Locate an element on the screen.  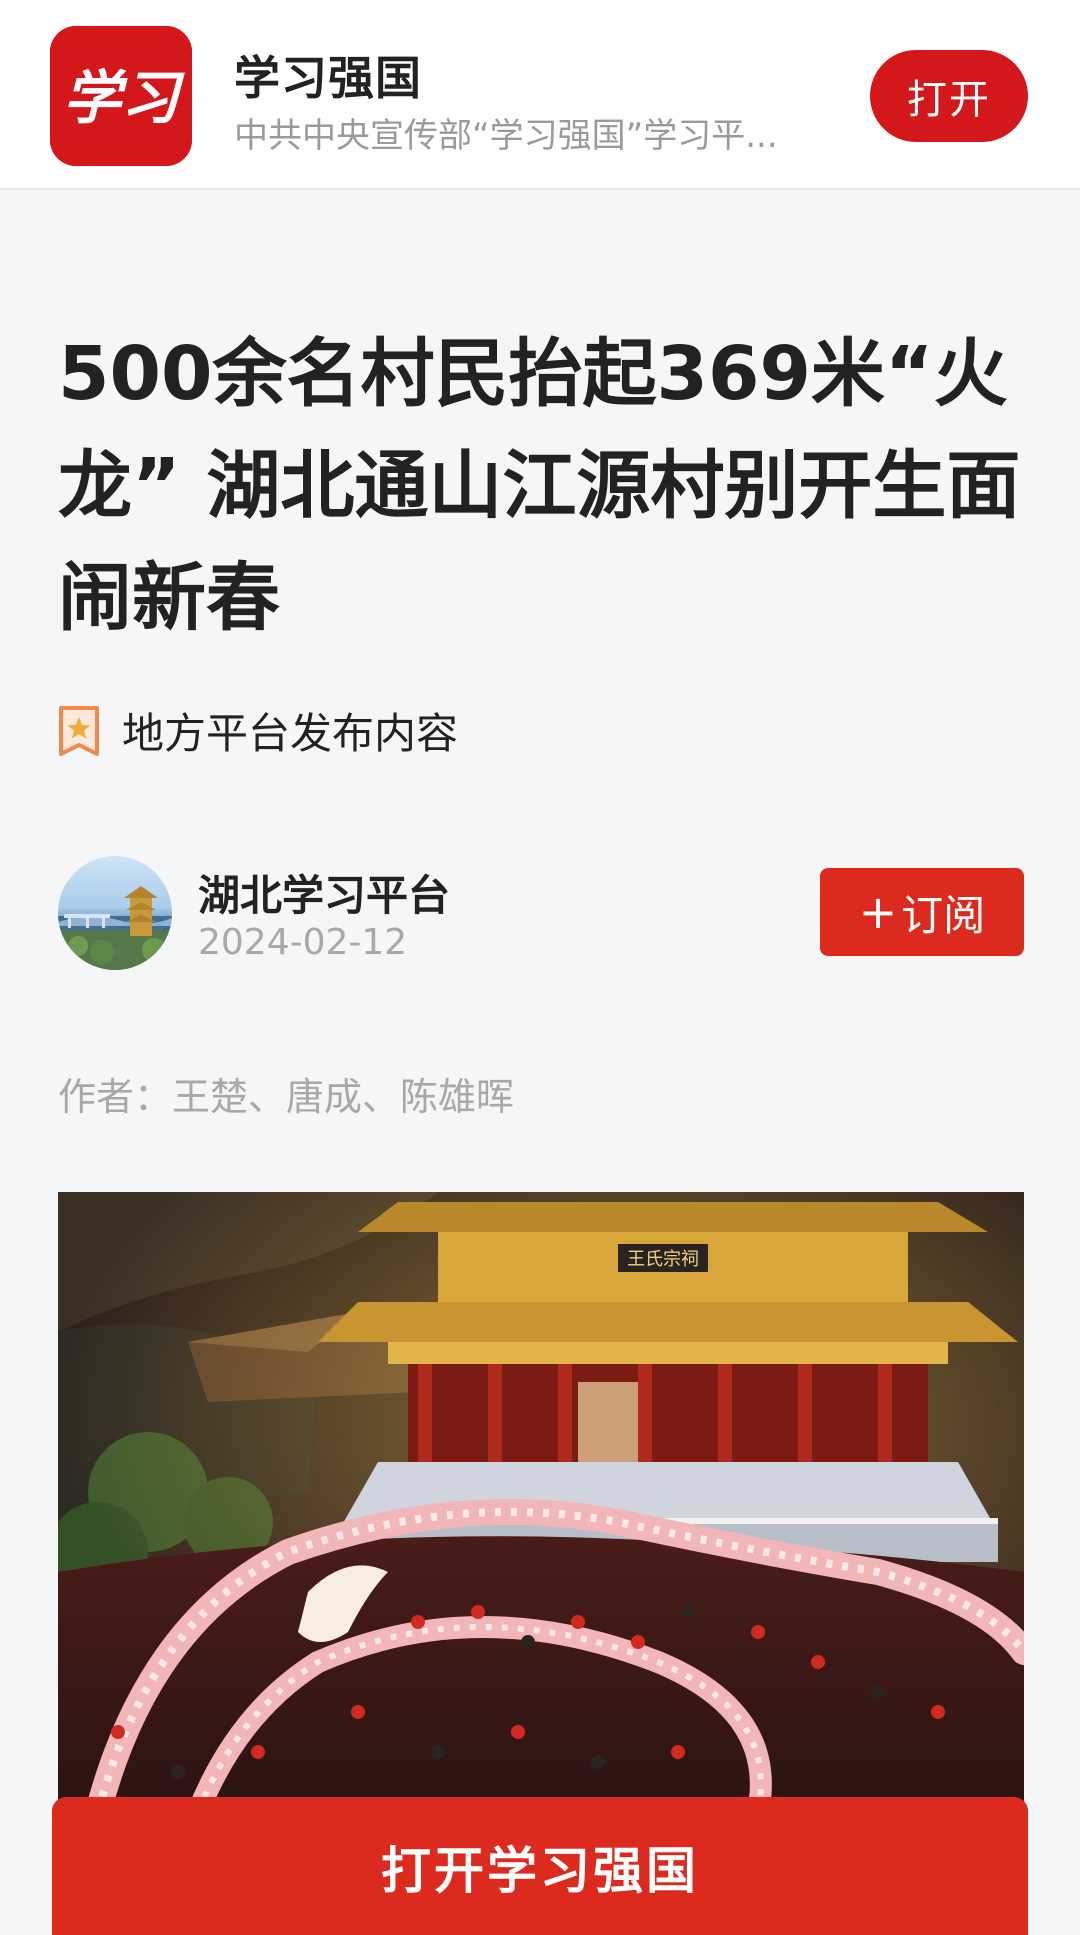
app-name: 学习强国 is located at coordinates (328, 78).